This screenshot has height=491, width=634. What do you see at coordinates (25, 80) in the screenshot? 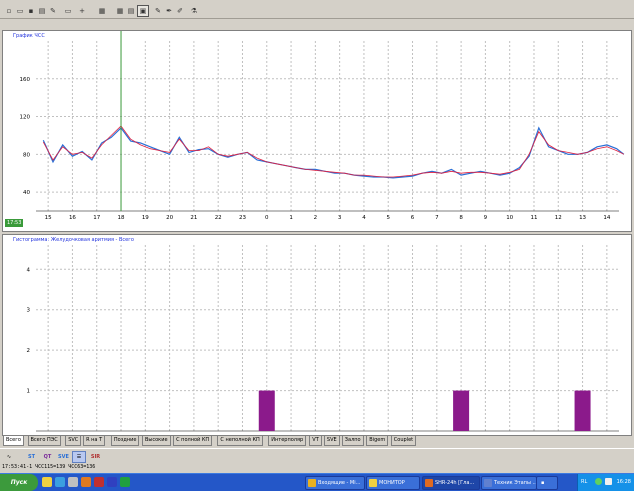
I see `hr-y-tick: 160` at bounding box center [25, 80].